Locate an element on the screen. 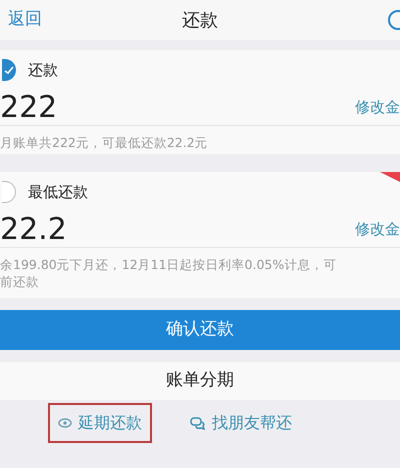 This screenshot has width=400, height=468. option-link: 找朋友帮还 is located at coordinates (241, 423).